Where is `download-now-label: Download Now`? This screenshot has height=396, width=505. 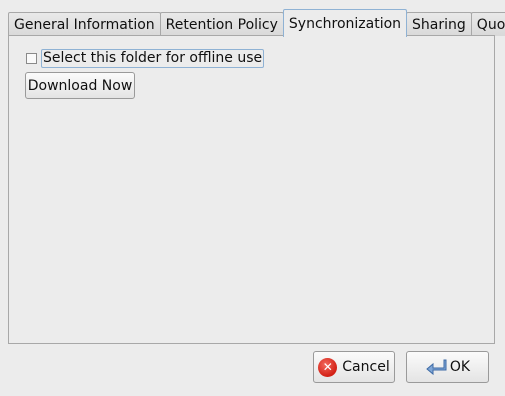
download-now-label: Download Now is located at coordinates (80, 85).